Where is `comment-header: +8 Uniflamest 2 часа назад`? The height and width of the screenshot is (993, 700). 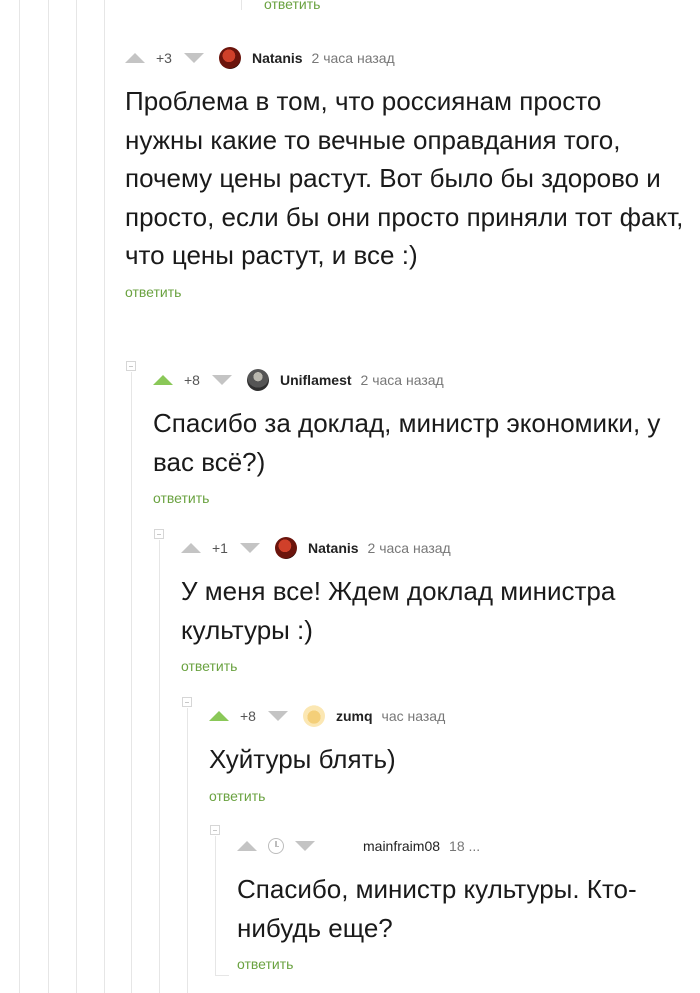
comment-header: +8 Uniflamest 2 часа назад is located at coordinates (418, 380).